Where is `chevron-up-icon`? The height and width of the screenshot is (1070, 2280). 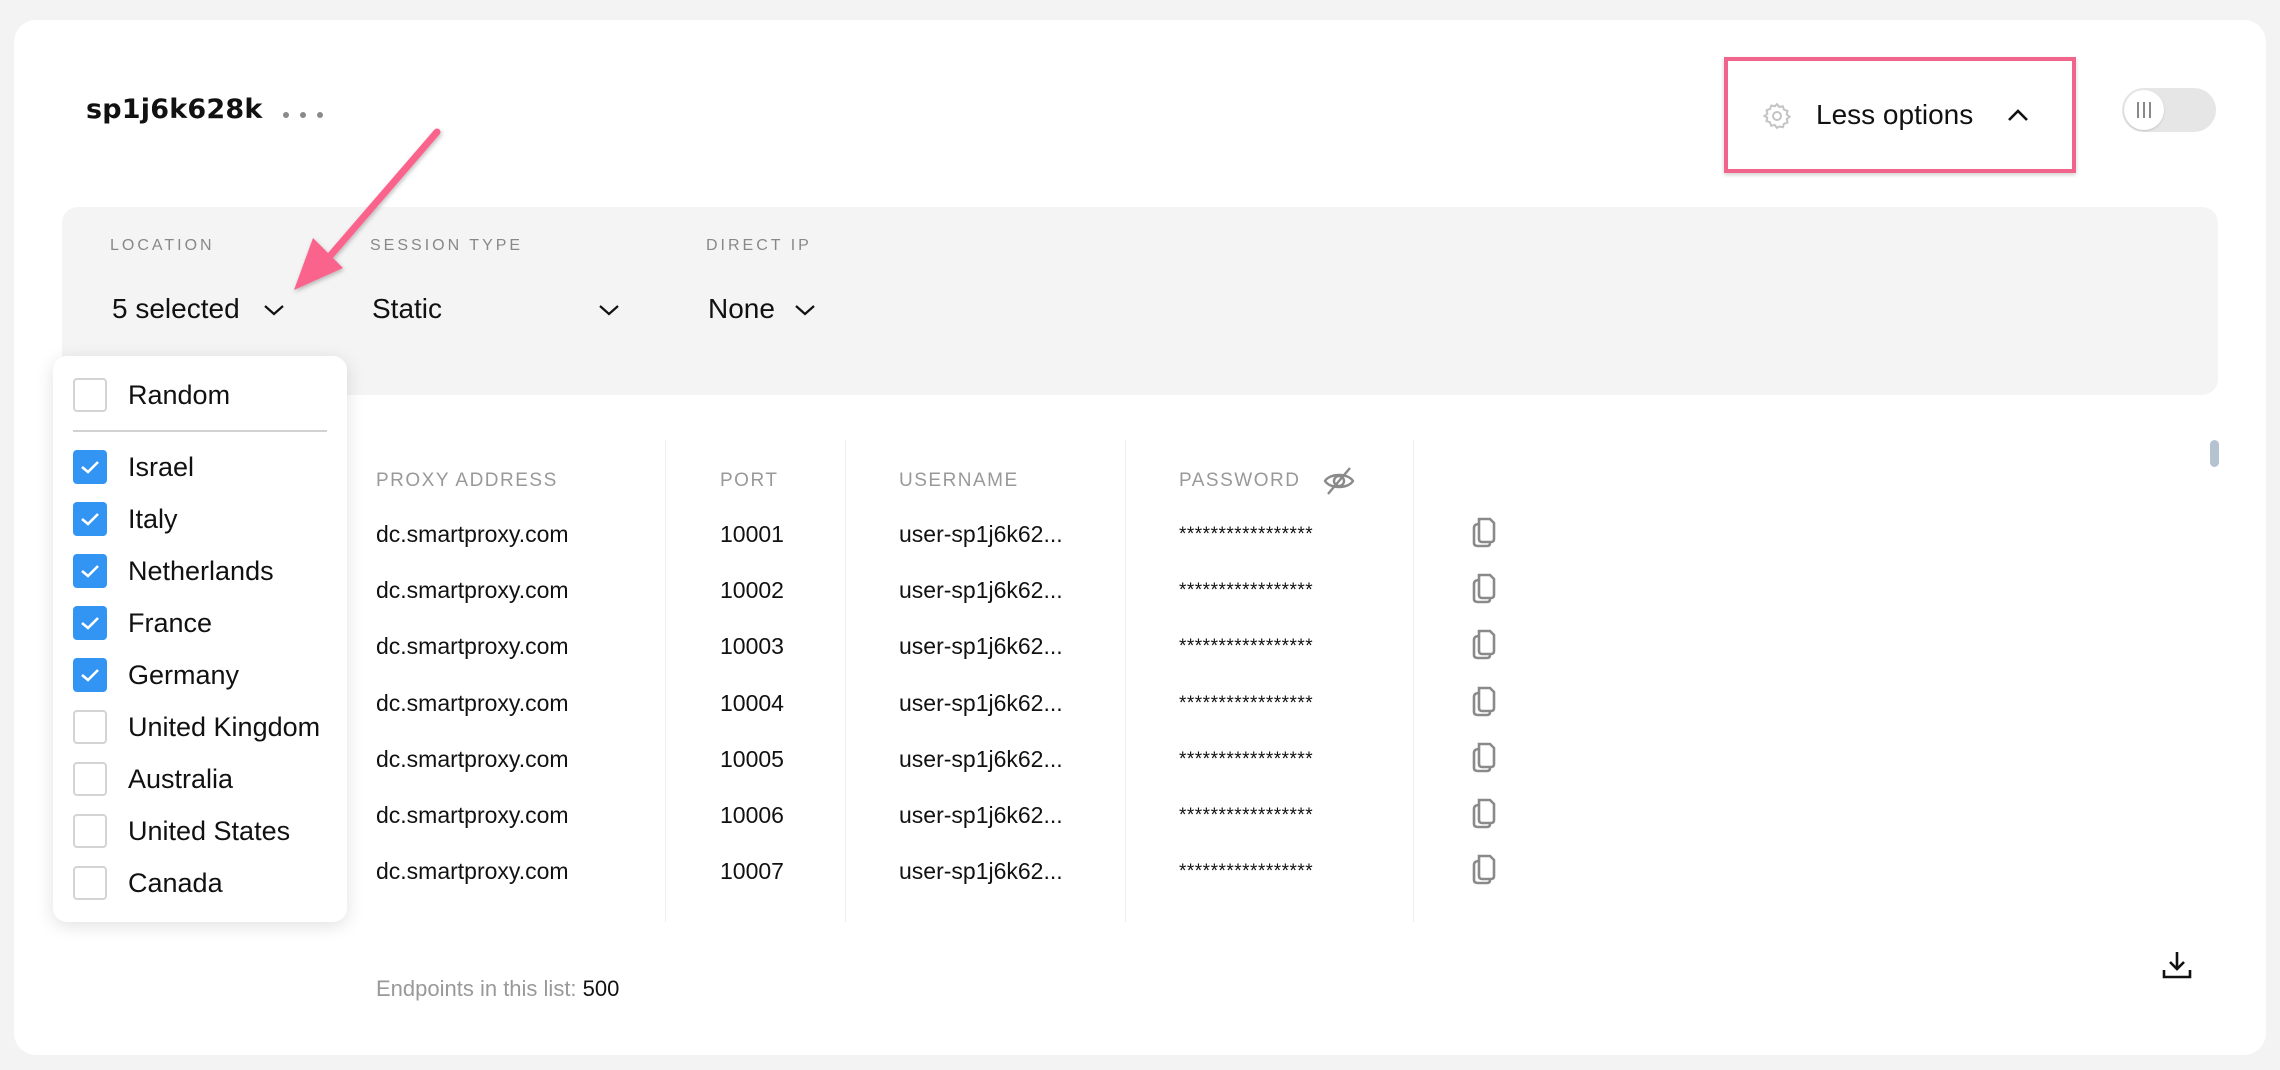
chevron-up-icon is located at coordinates (2018, 115).